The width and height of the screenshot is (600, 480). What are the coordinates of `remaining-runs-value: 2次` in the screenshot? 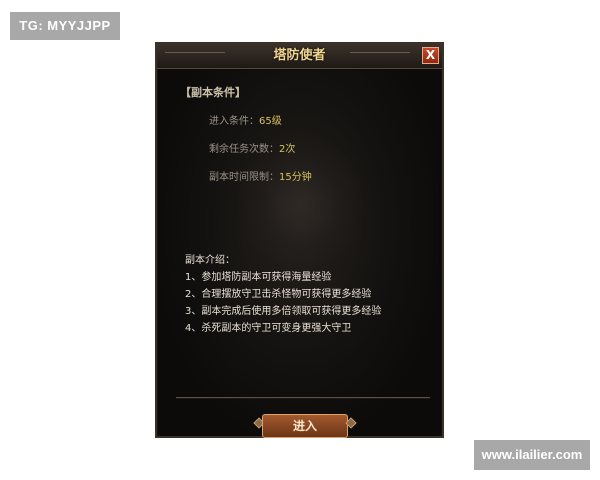 It's located at (287, 149).